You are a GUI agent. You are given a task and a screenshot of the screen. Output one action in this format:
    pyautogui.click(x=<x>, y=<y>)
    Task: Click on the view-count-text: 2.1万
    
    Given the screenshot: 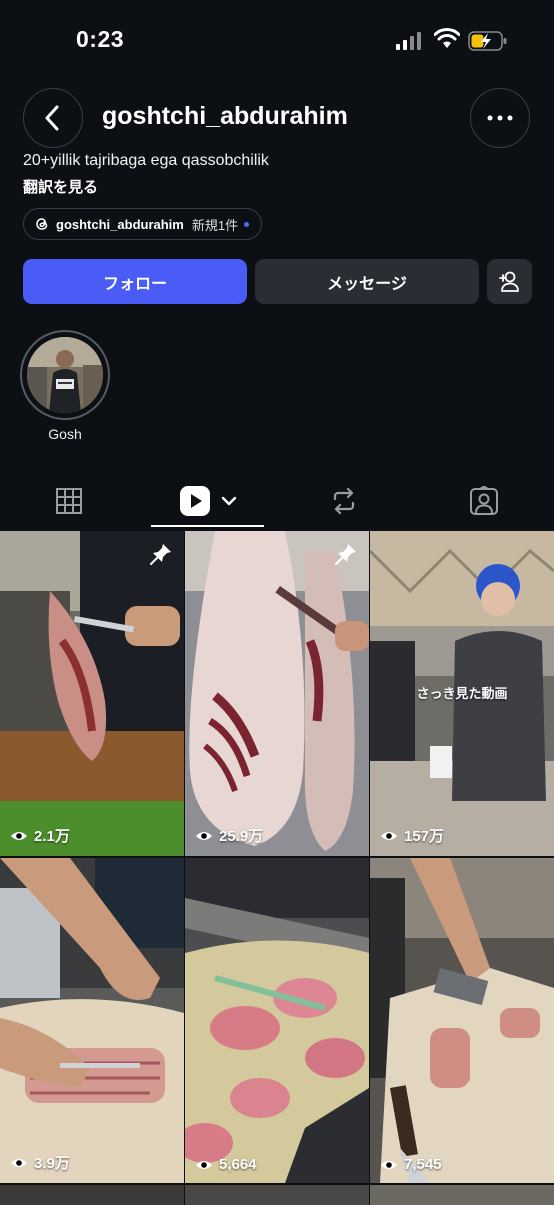 What is the action you would take?
    pyautogui.click(x=52, y=836)
    